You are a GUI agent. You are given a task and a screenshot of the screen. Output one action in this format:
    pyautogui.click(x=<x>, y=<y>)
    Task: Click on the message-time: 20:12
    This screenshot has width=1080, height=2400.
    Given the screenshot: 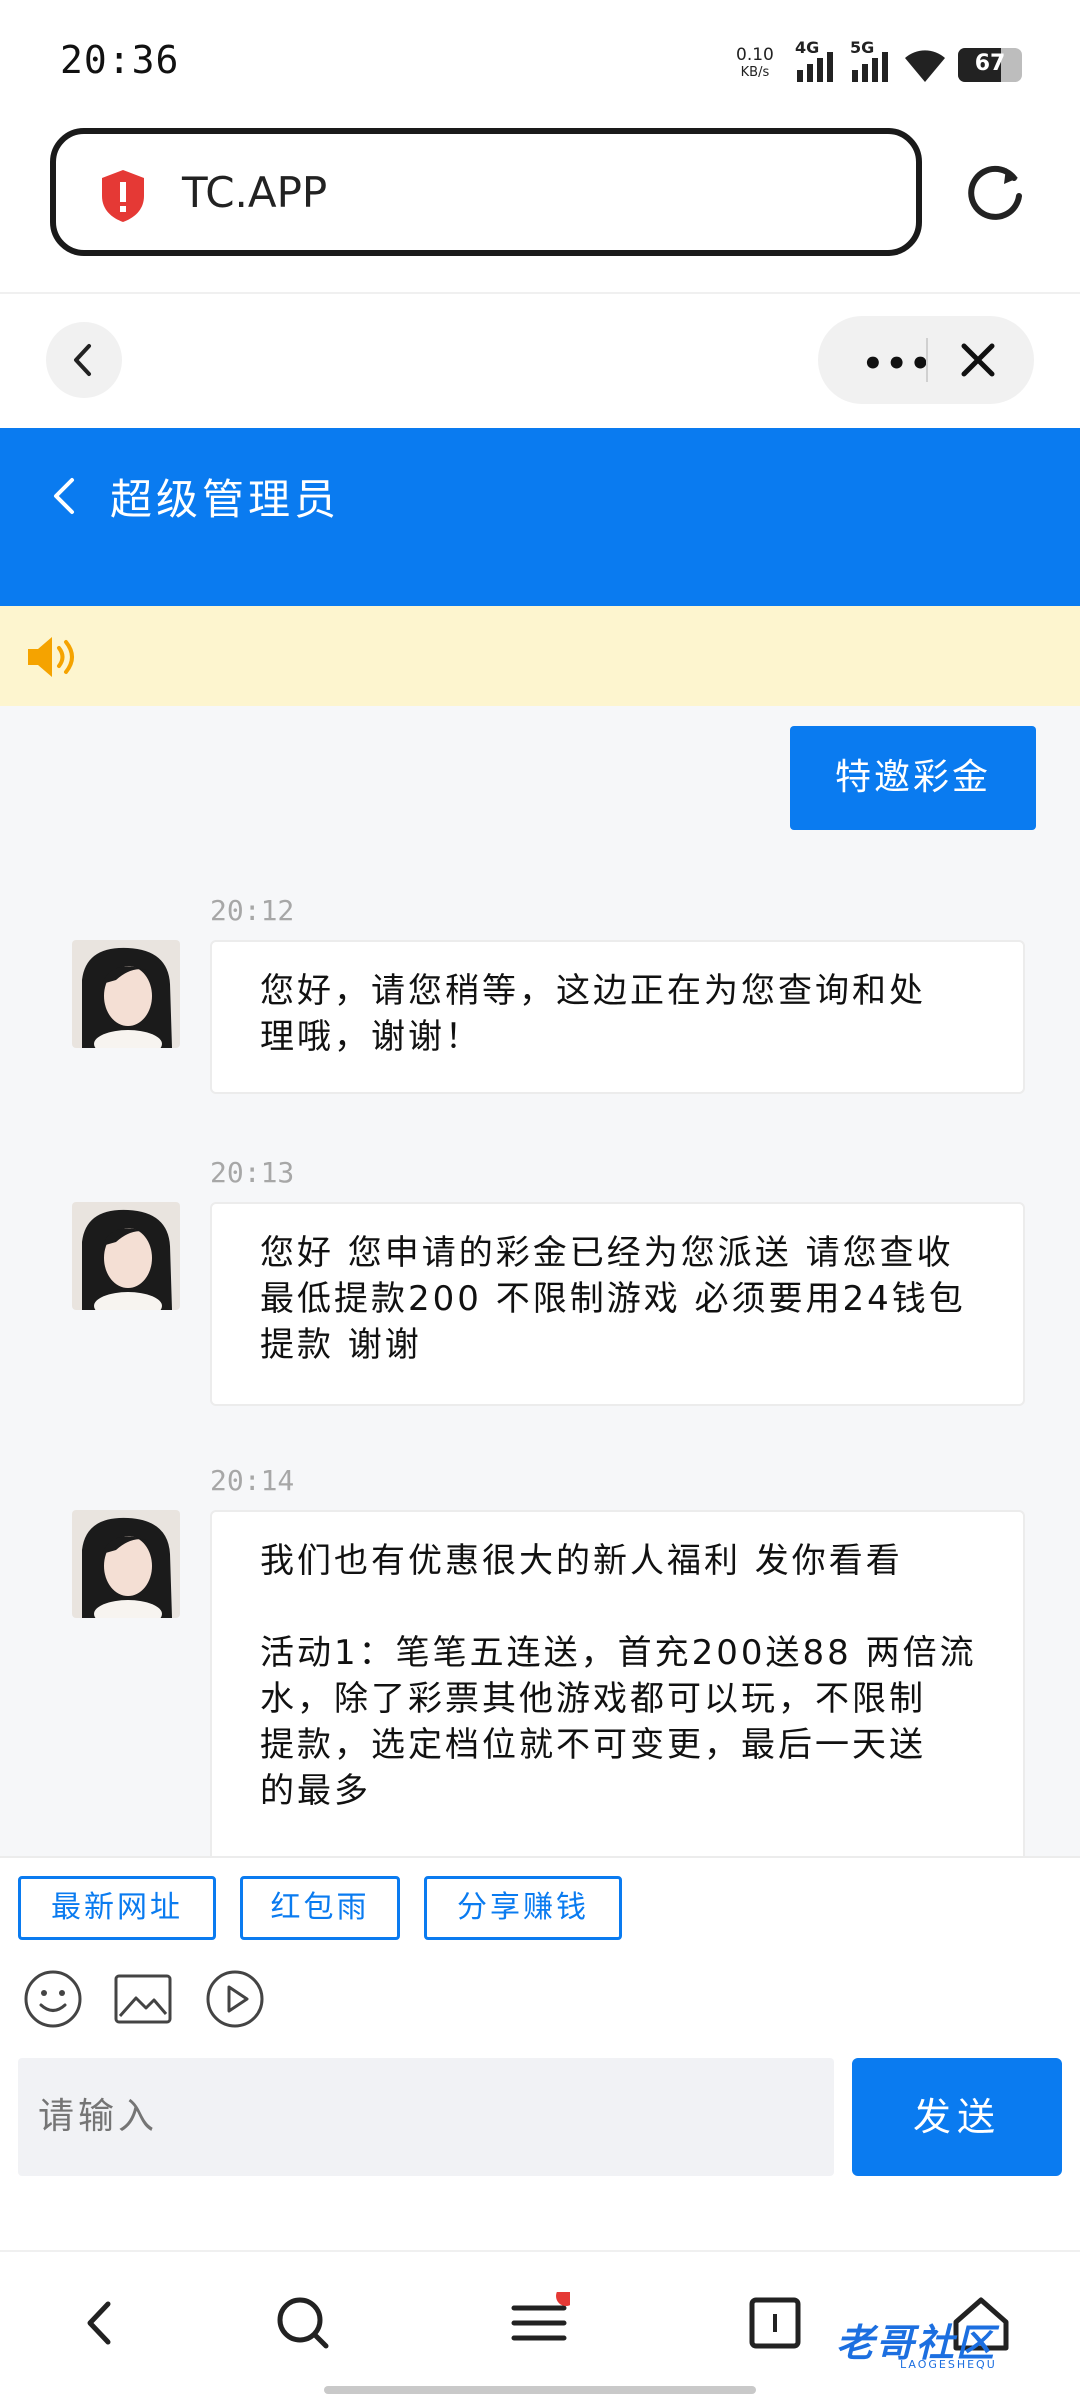 What is the action you would take?
    pyautogui.click(x=252, y=910)
    